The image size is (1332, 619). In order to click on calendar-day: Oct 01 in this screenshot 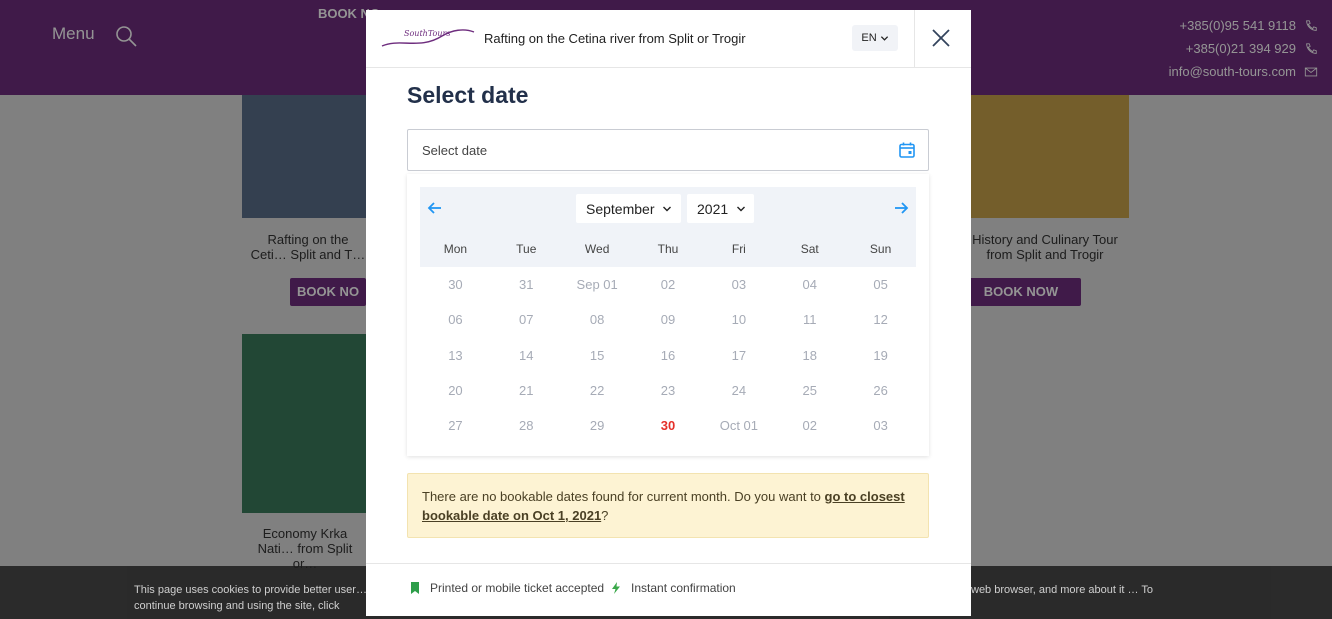, I will do `click(739, 426)`.